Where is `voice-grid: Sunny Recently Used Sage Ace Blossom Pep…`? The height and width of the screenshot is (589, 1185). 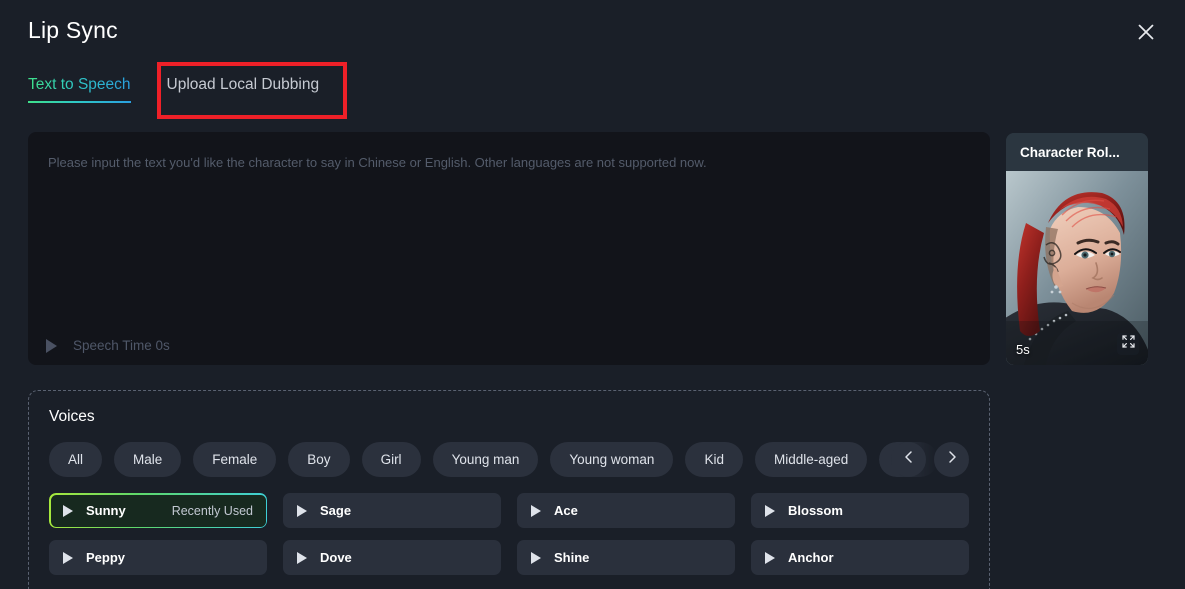
voice-grid: Sunny Recently Used Sage Ace Blossom Pep… is located at coordinates (509, 534).